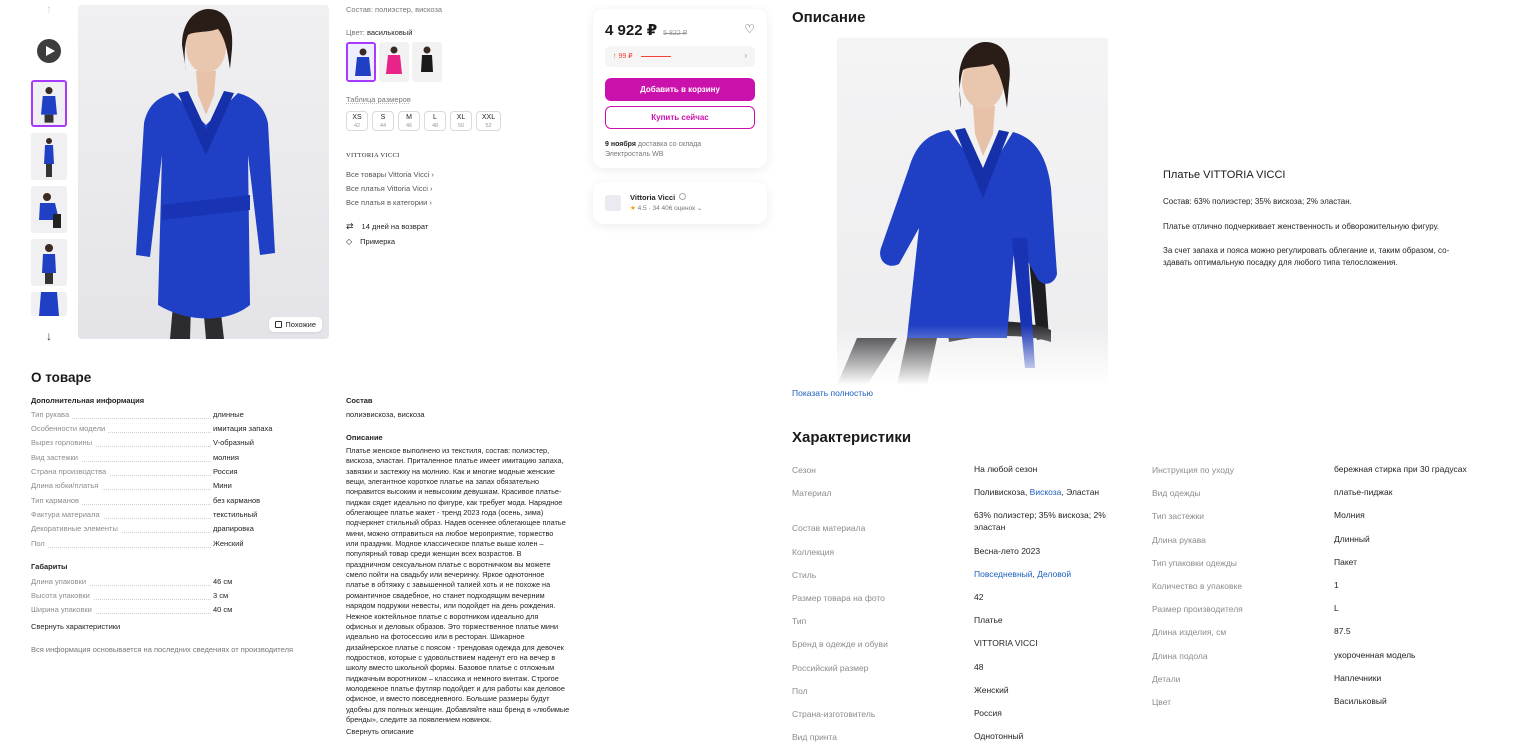 The height and width of the screenshot is (751, 1529). I want to click on size-label: XXL, so click(488, 117).